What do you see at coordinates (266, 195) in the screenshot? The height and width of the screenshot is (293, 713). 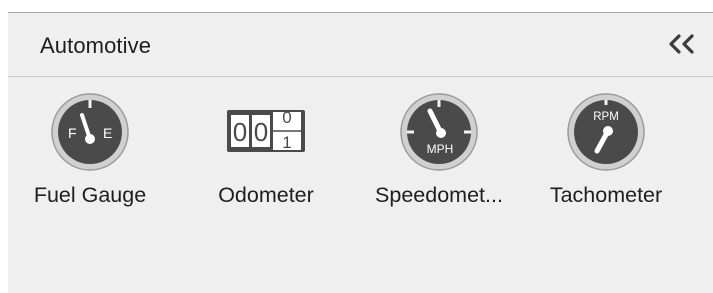 I see `odometer-label: Odometer` at bounding box center [266, 195].